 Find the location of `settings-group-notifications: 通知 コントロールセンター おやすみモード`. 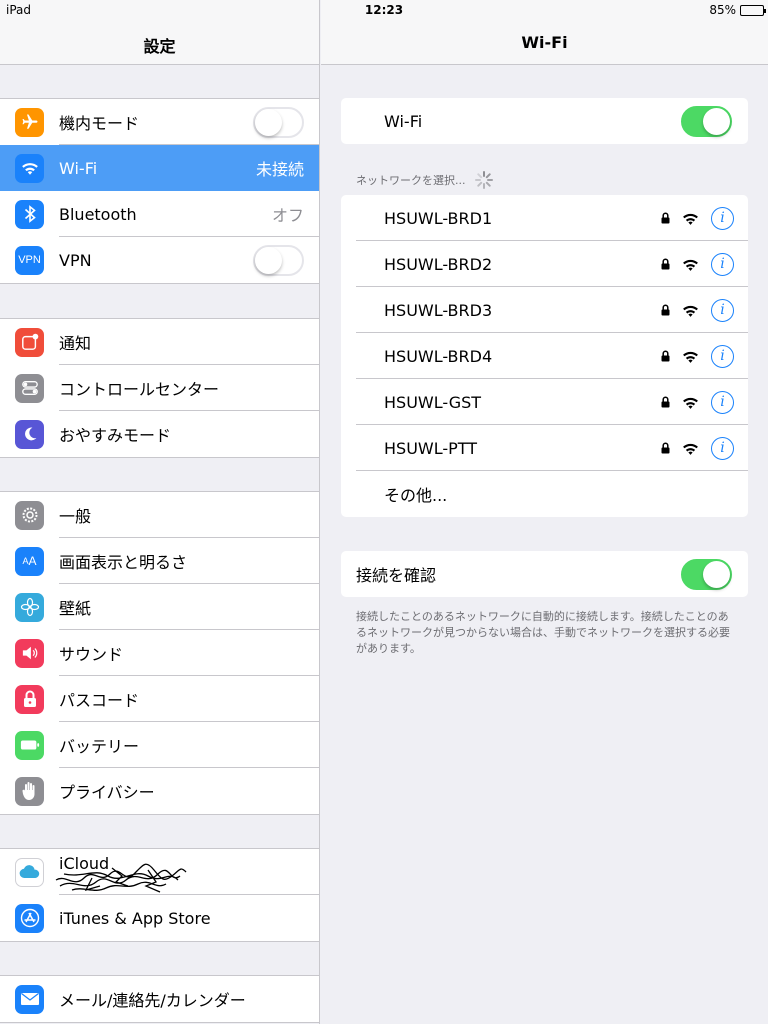

settings-group-notifications: 通知 コントロールセンター おやすみモード is located at coordinates (159, 388).